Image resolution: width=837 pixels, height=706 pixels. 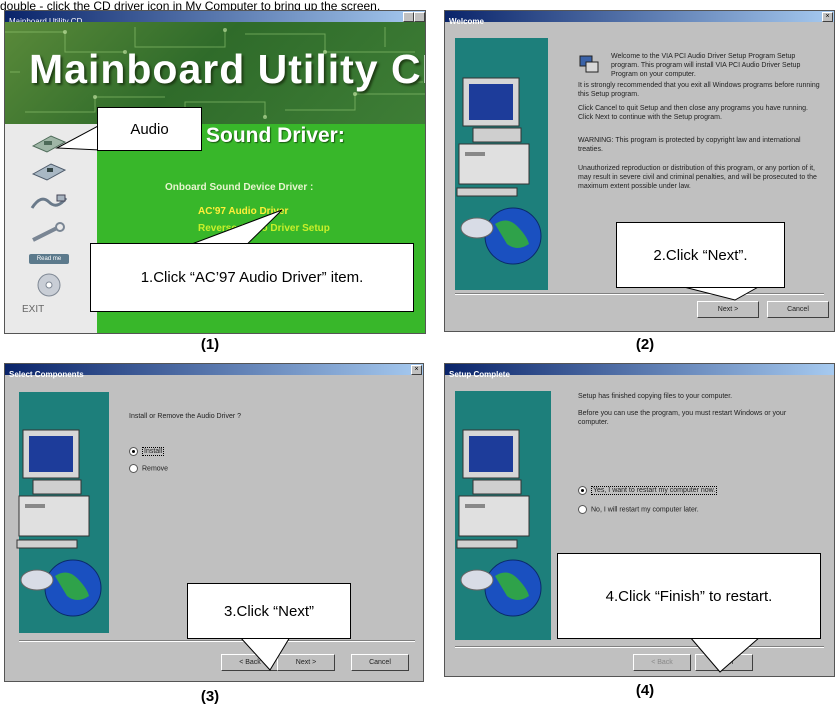 I want to click on restart-now-radio: Yes, I want to restart my computer now., so click(x=648, y=491).